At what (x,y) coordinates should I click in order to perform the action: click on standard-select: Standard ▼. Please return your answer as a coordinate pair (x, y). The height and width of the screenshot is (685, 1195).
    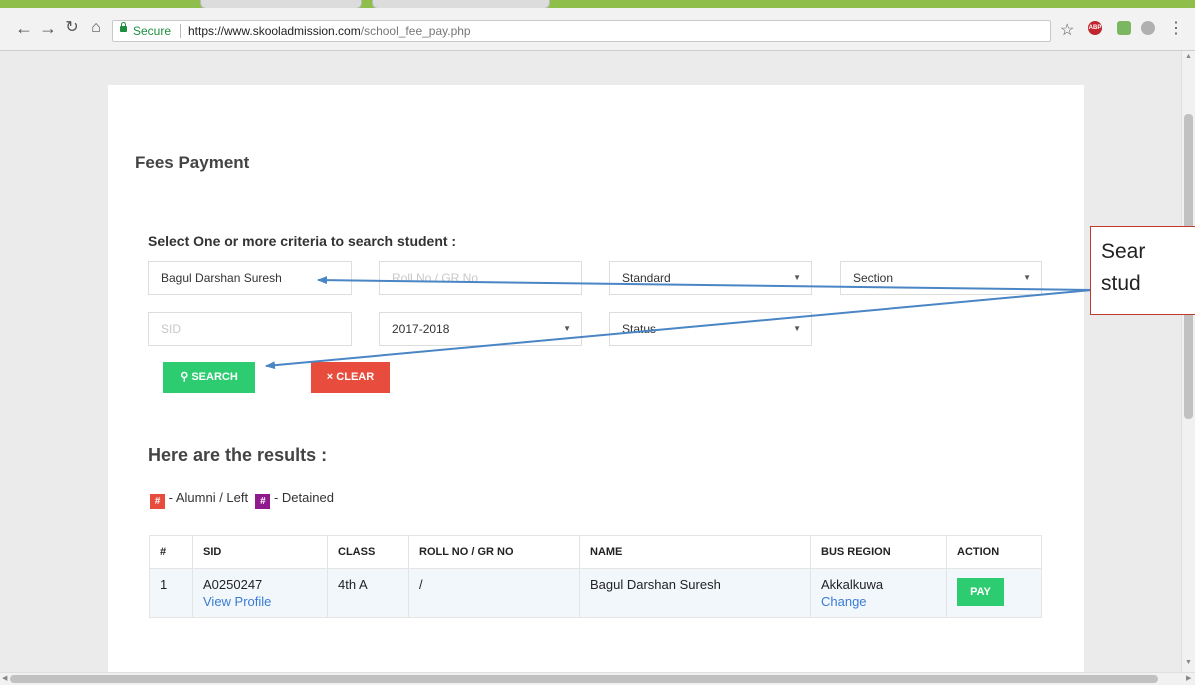
    Looking at the image, I should click on (710, 278).